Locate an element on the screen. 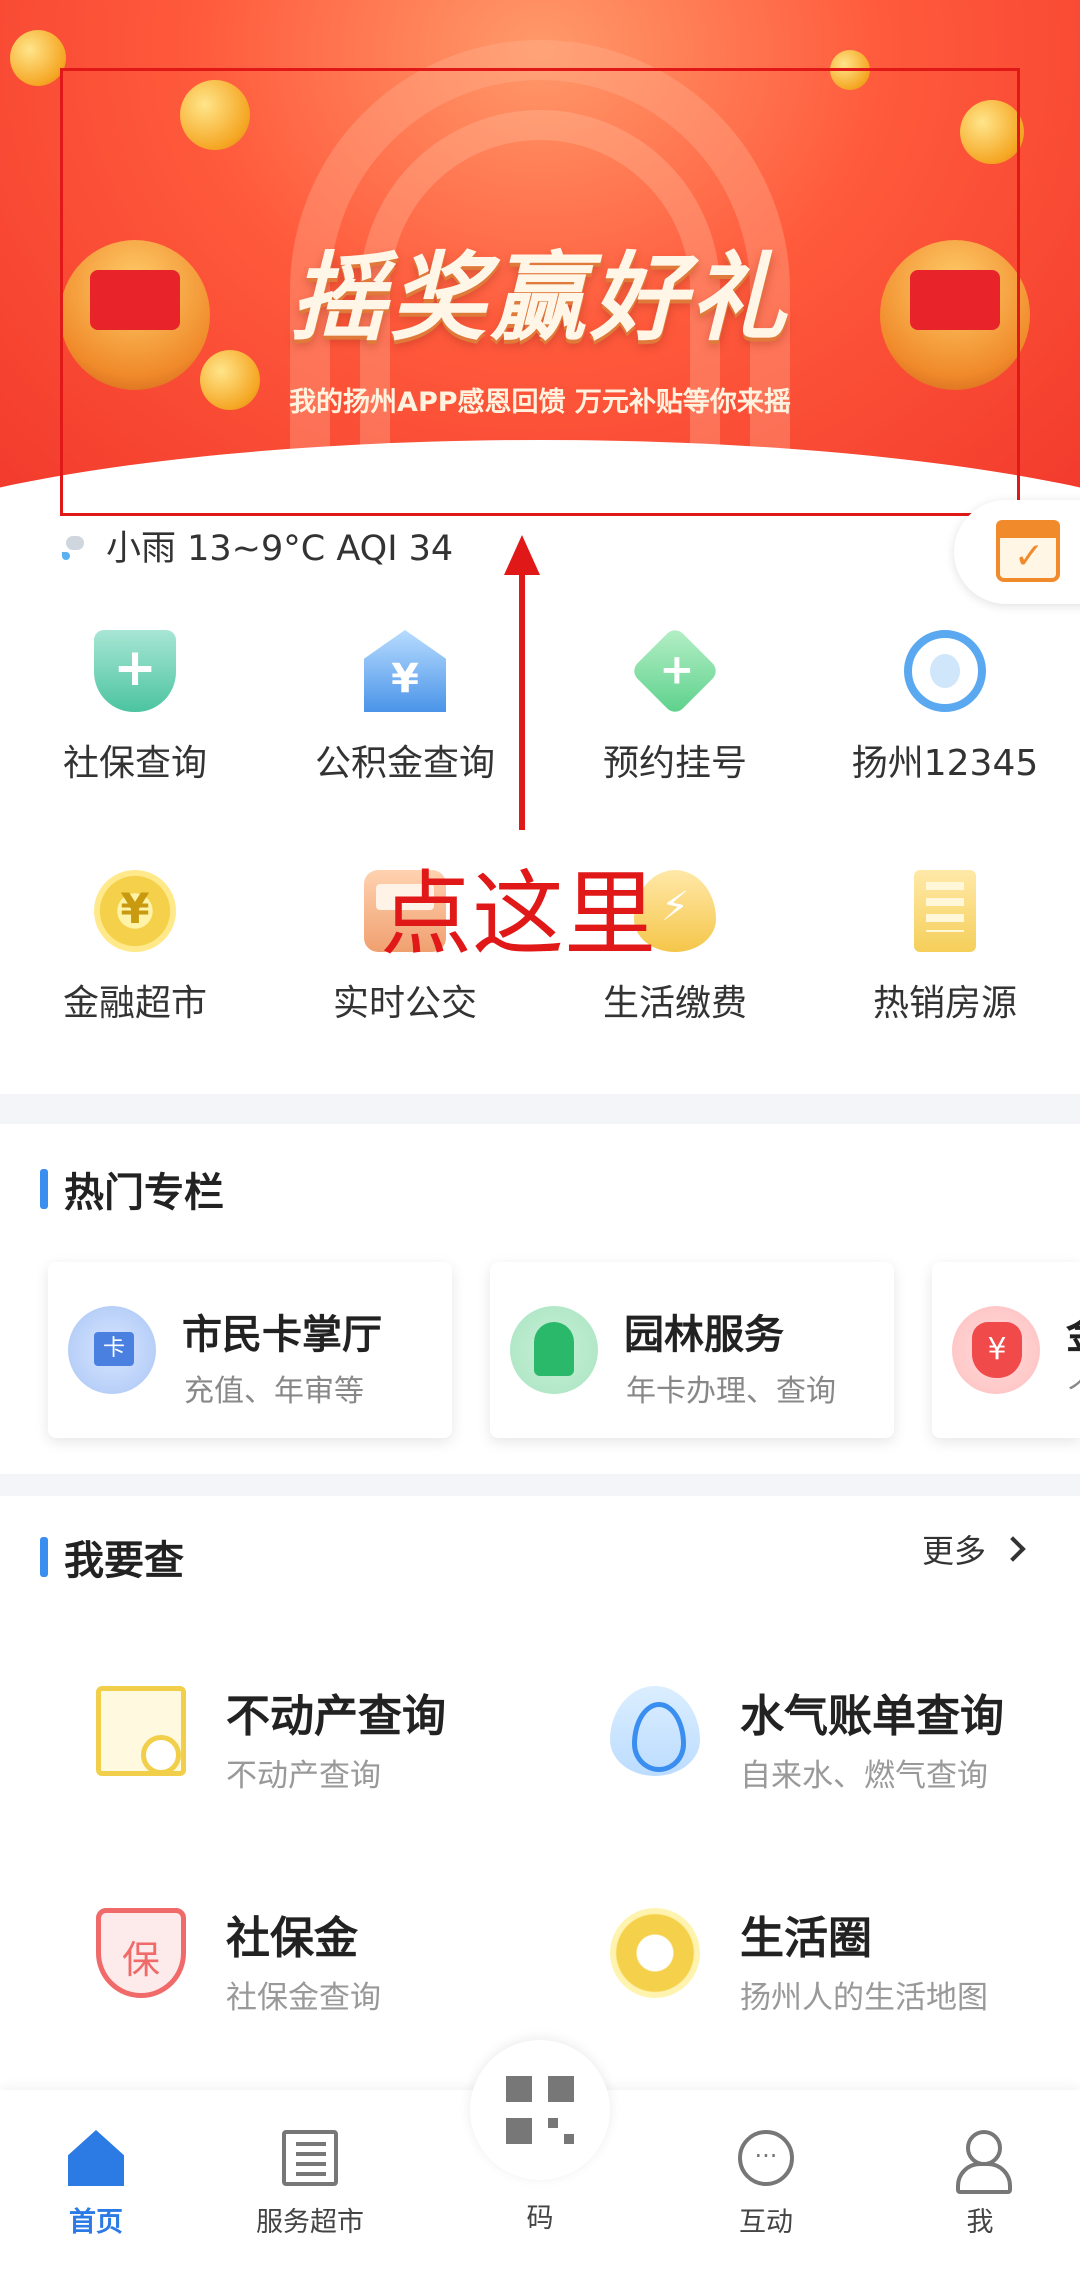 The height and width of the screenshot is (2282, 1080). chat-icon is located at coordinates (766, 2158).